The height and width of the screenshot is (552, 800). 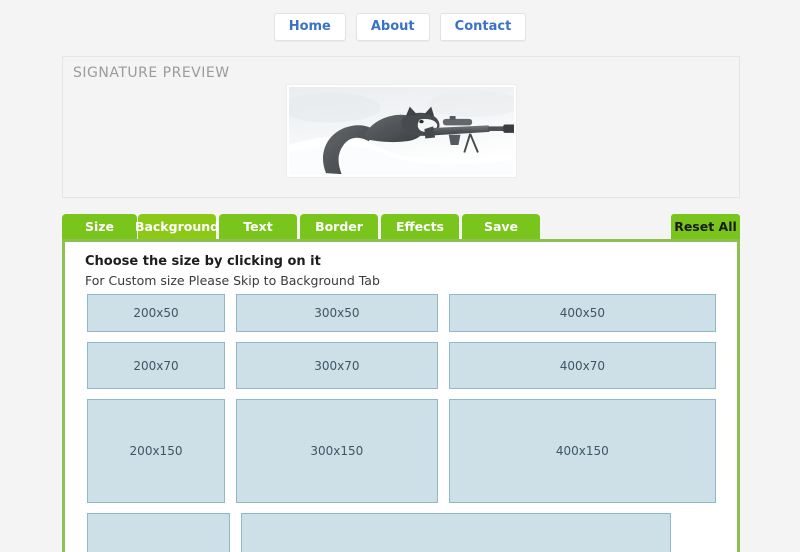 I want to click on signature-preview-image-frame, so click(x=401, y=131).